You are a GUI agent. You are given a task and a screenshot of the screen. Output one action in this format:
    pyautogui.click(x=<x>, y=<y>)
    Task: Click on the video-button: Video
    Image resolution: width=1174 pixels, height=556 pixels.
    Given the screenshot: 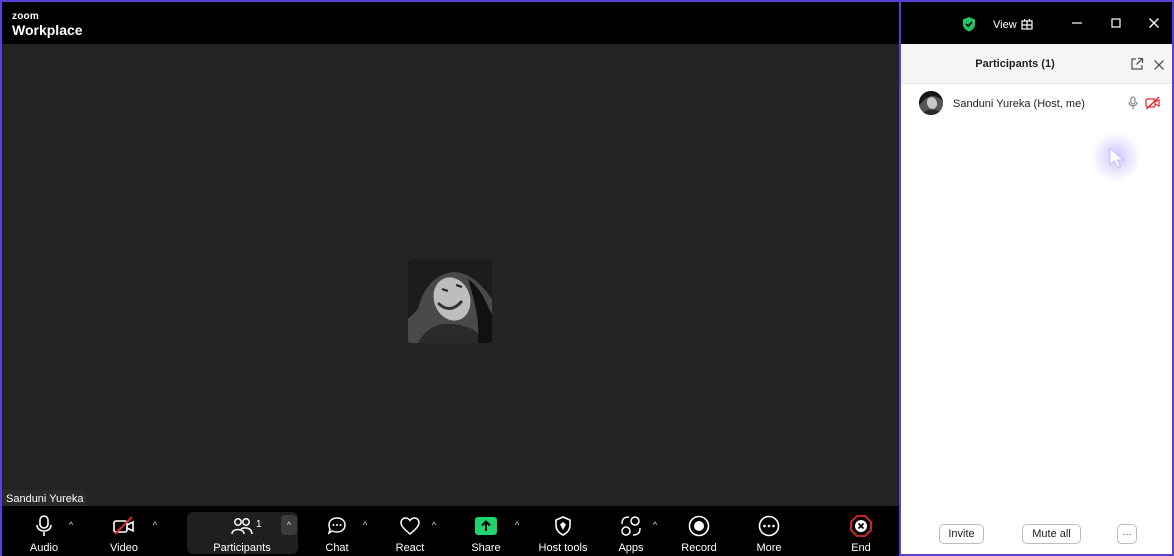 What is the action you would take?
    pyautogui.click(x=124, y=531)
    